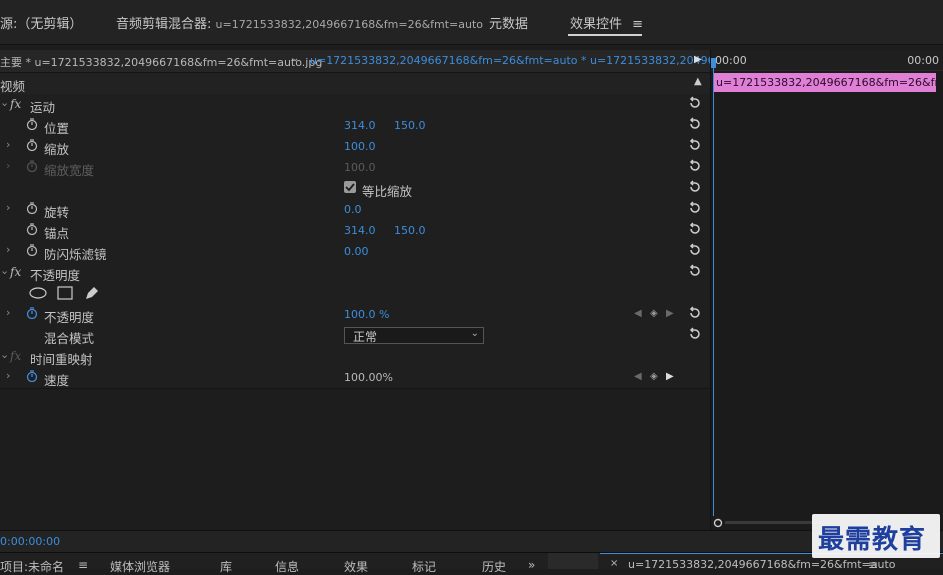  I want to click on tab-effect-controls: 效果控件 ≡, so click(606, 22).